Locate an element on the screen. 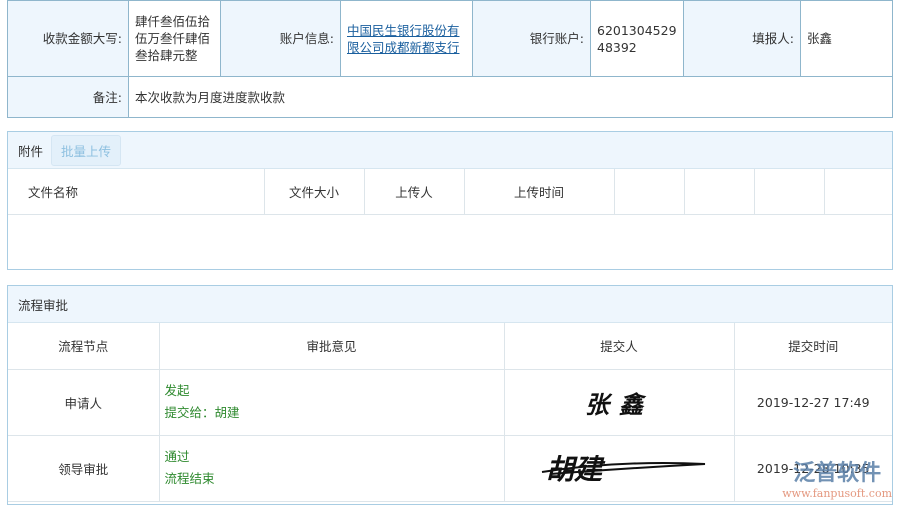 Image resolution: width=900 pixels, height=505 pixels. attachments-table: 文件名称 文件大小 上传人 上传时间 is located at coordinates (450, 192).